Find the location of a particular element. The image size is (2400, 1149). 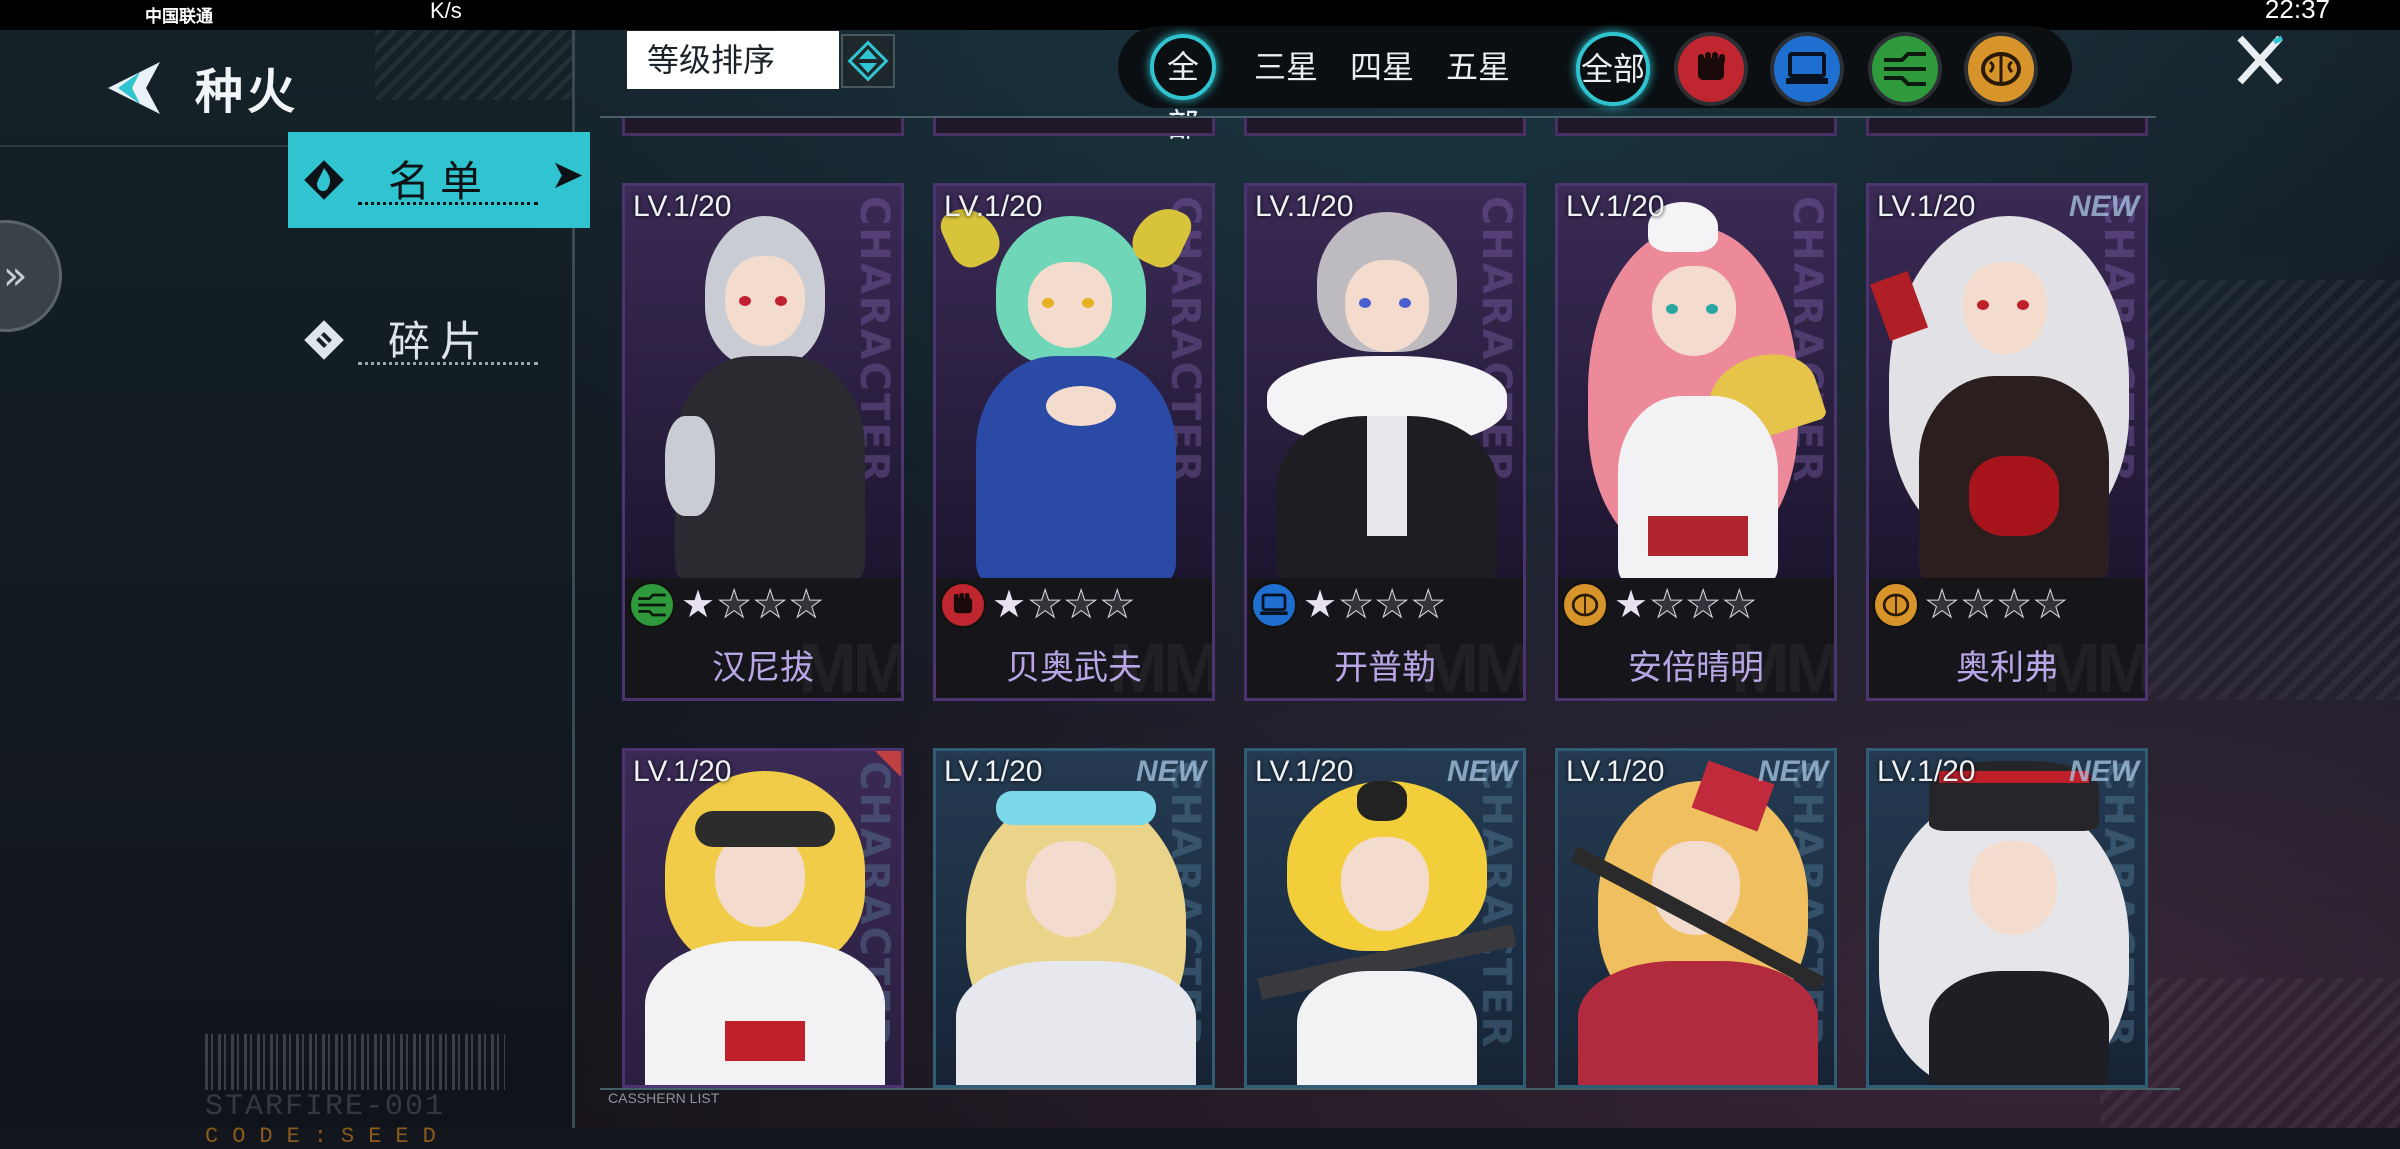

tab-arrow-icon: ➤ is located at coordinates (567, 175).